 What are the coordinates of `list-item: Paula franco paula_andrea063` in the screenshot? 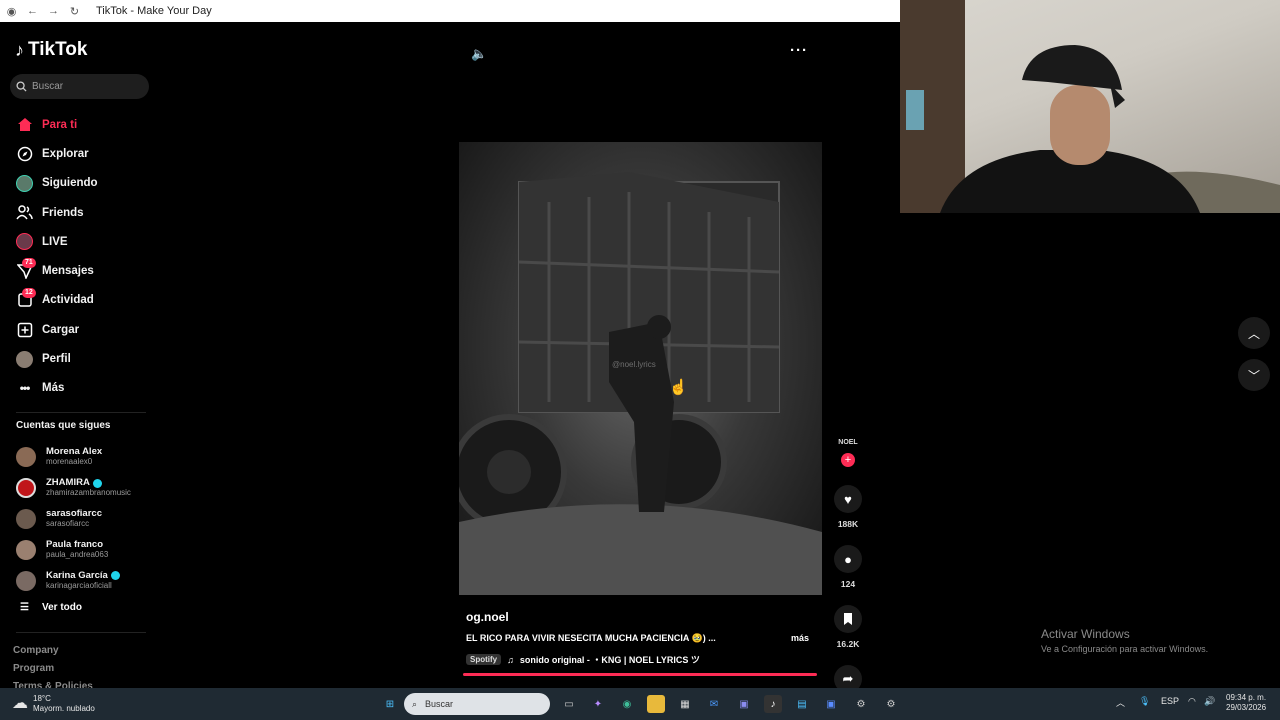 It's located at (86, 549).